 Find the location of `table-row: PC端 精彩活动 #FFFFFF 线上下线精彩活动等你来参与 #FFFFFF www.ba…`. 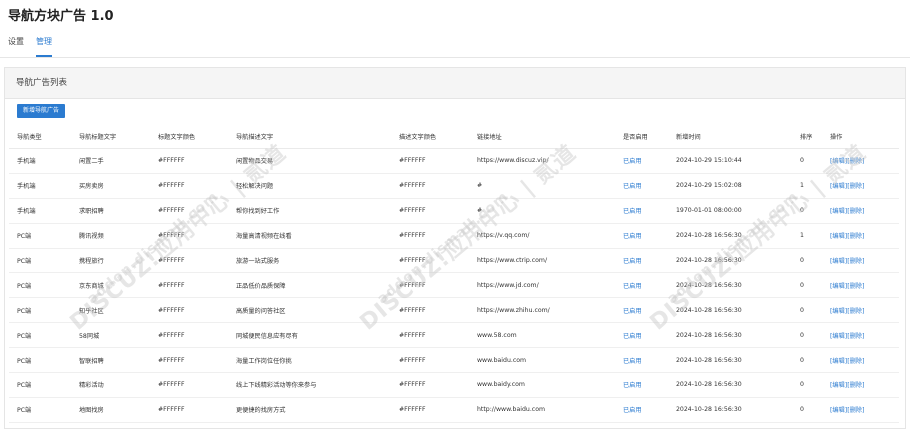

table-row: PC端 精彩活动 #FFFFFF 线上下线精彩活动等你来参与 #FFFFFF www.ba… is located at coordinates (454, 385).